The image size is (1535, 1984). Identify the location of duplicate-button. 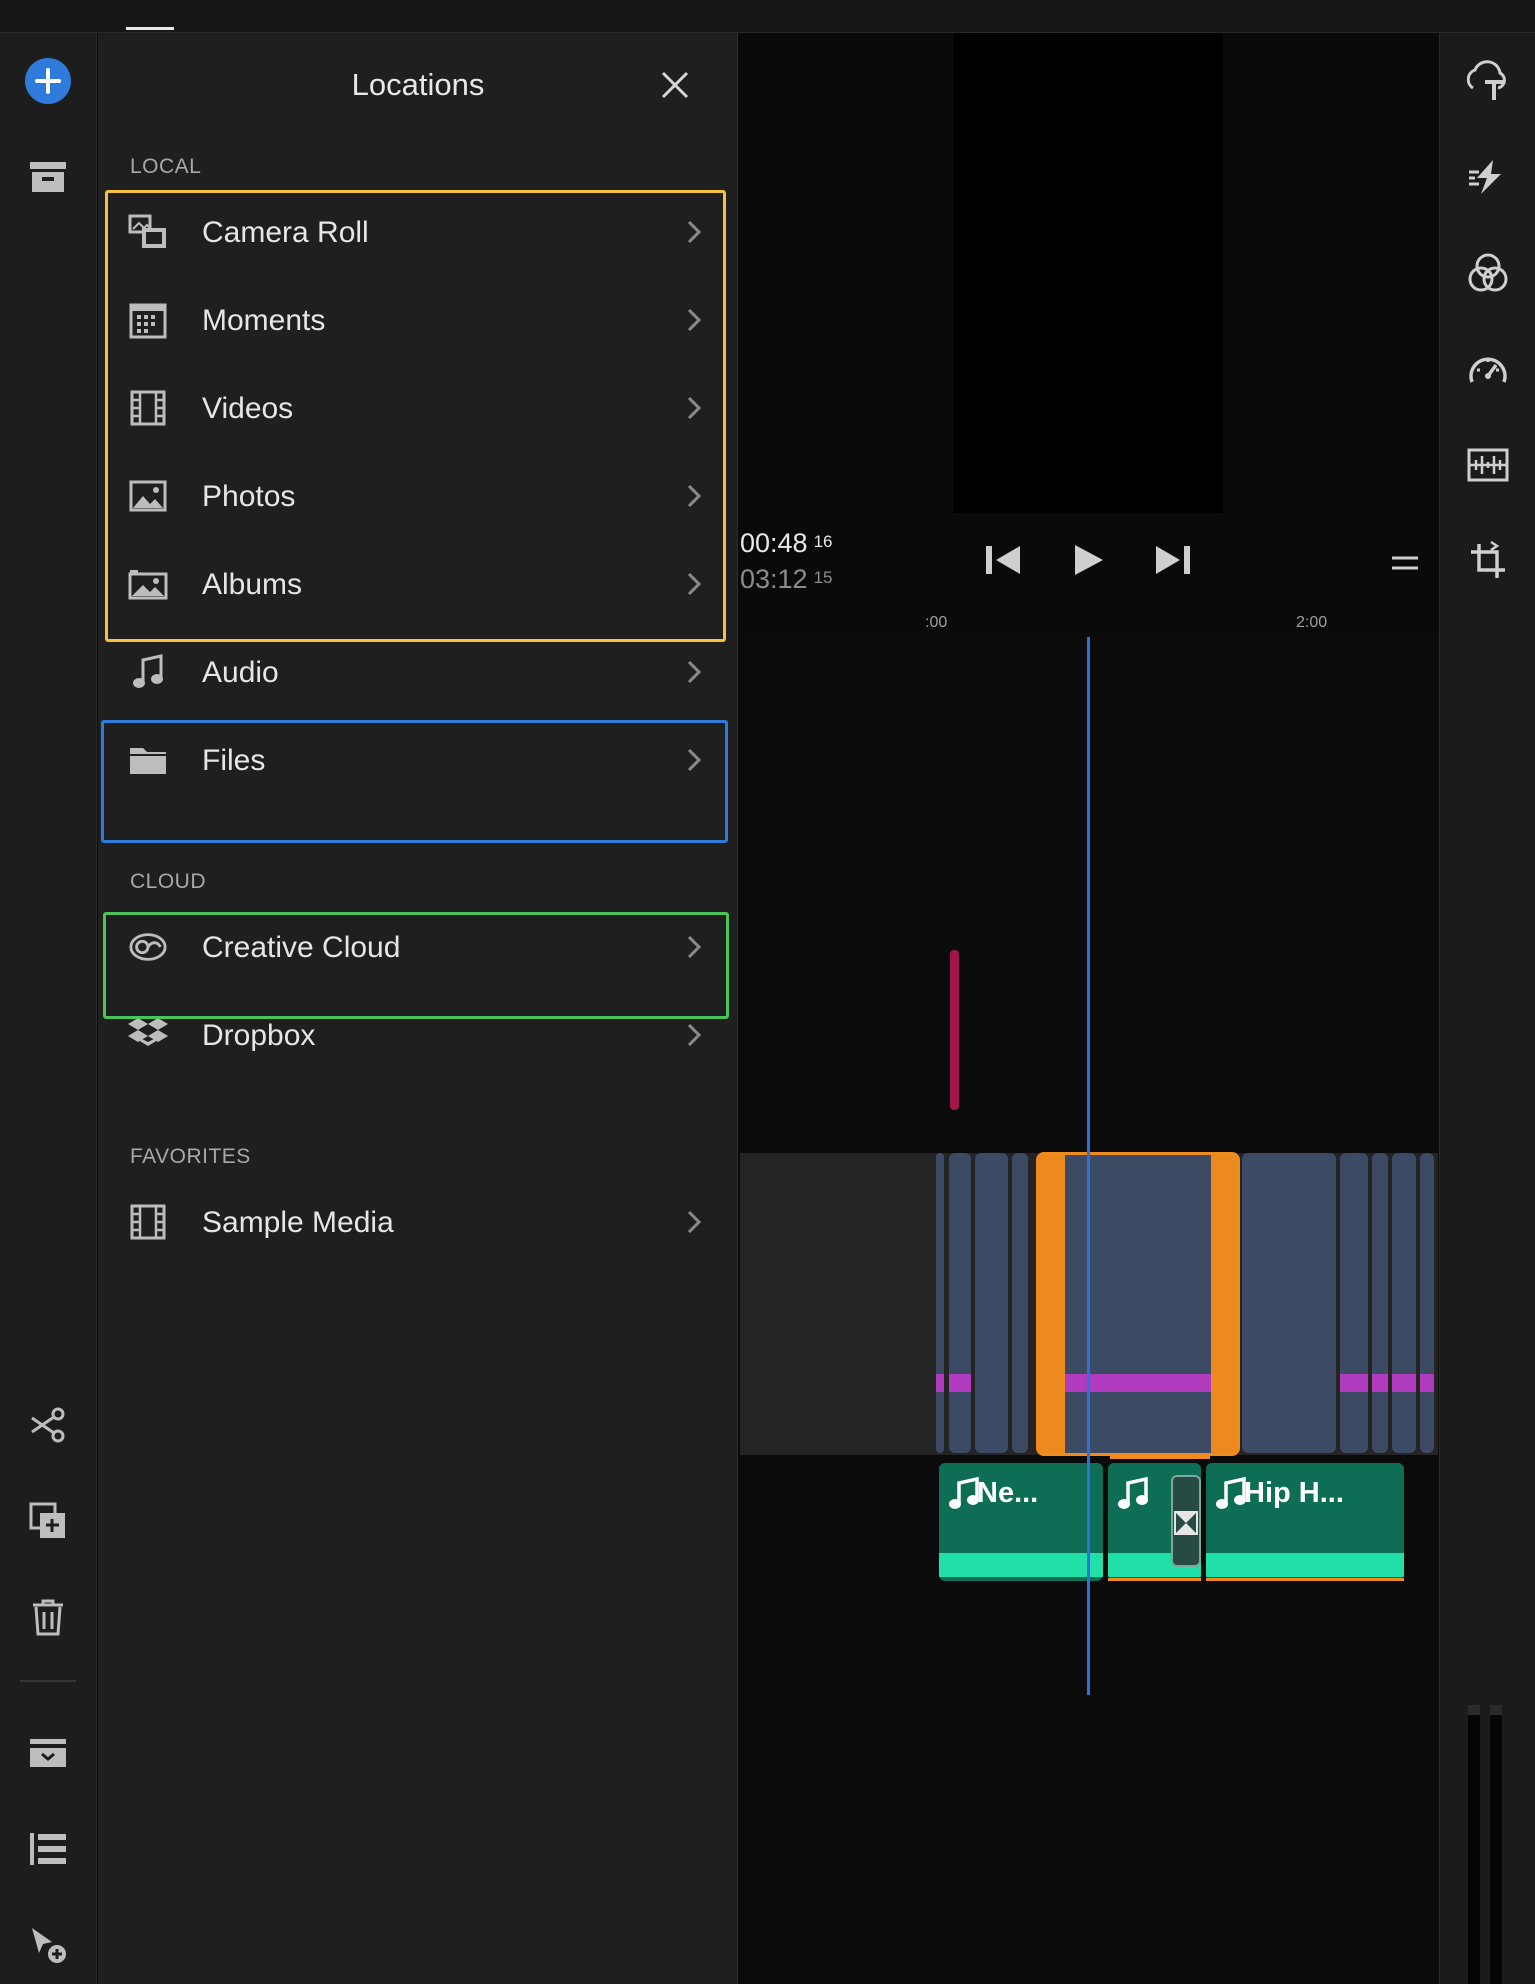
(48, 1521).